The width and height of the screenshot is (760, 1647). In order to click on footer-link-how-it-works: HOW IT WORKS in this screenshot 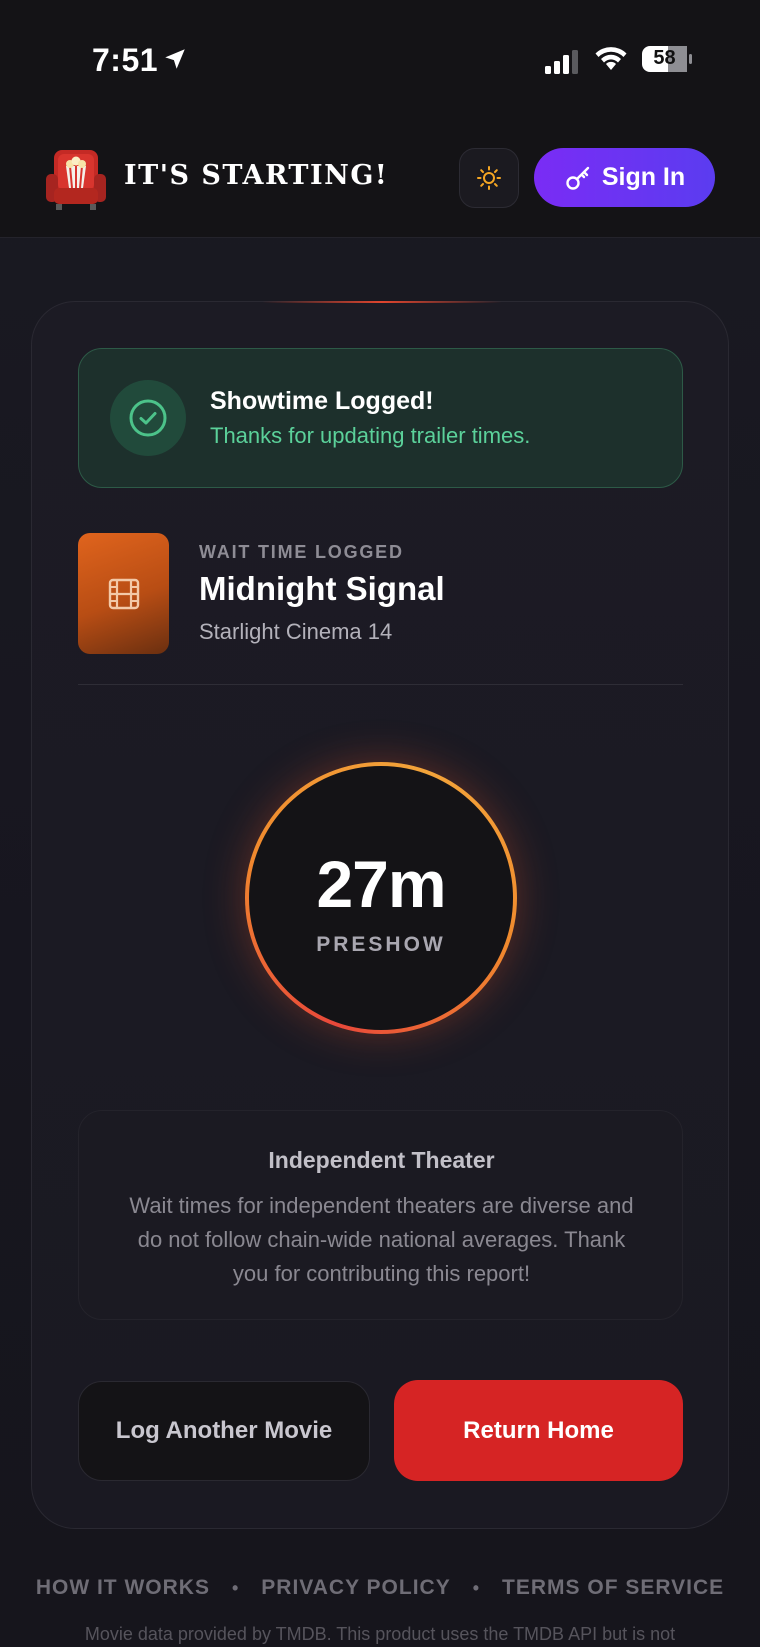, I will do `click(123, 1588)`.